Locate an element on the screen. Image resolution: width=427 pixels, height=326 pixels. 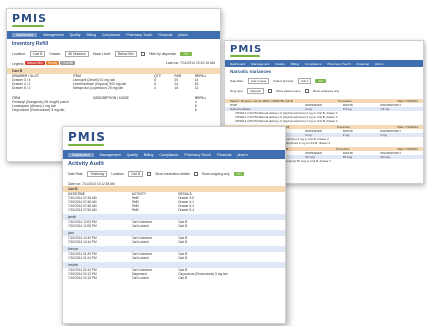
show-details-checkbox is located at coordinates (149, 174).